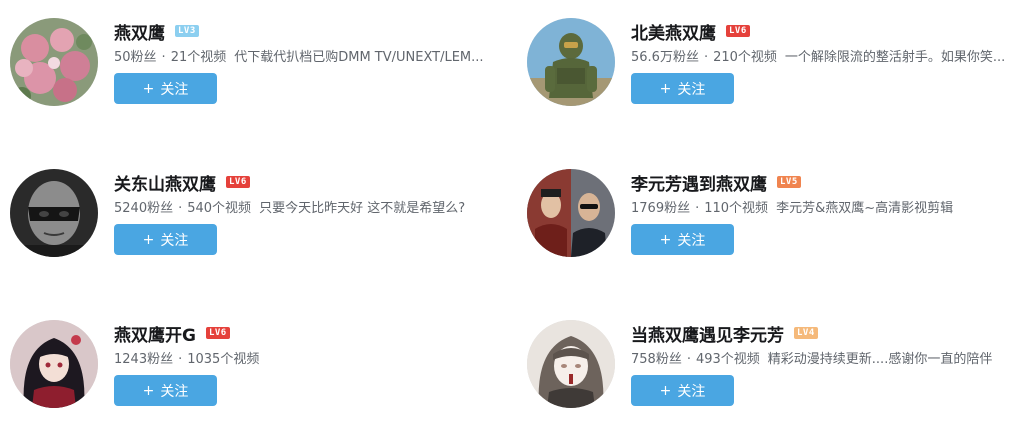  I want to click on fans-count: 1769粉丝, so click(661, 208).